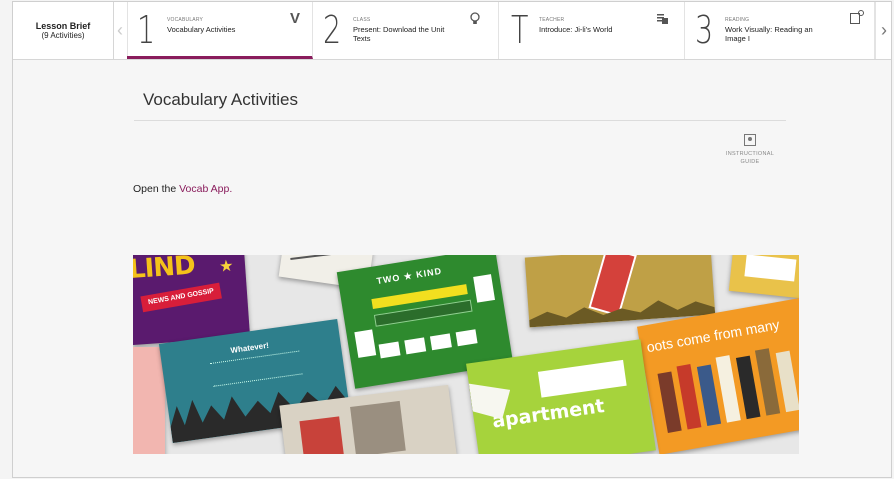 Image resolution: width=894 pixels, height=479 pixels. Describe the element at coordinates (718, 375) in the screenshot. I see `roots-card: oots come from many` at that location.